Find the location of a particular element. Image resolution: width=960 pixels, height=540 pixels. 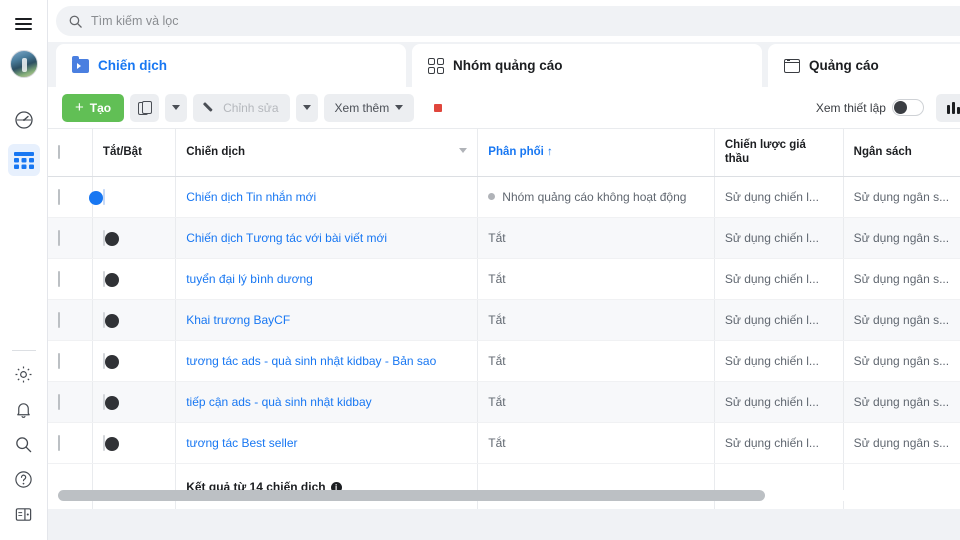

scrollbar-thumb is located at coordinates (411, 495).